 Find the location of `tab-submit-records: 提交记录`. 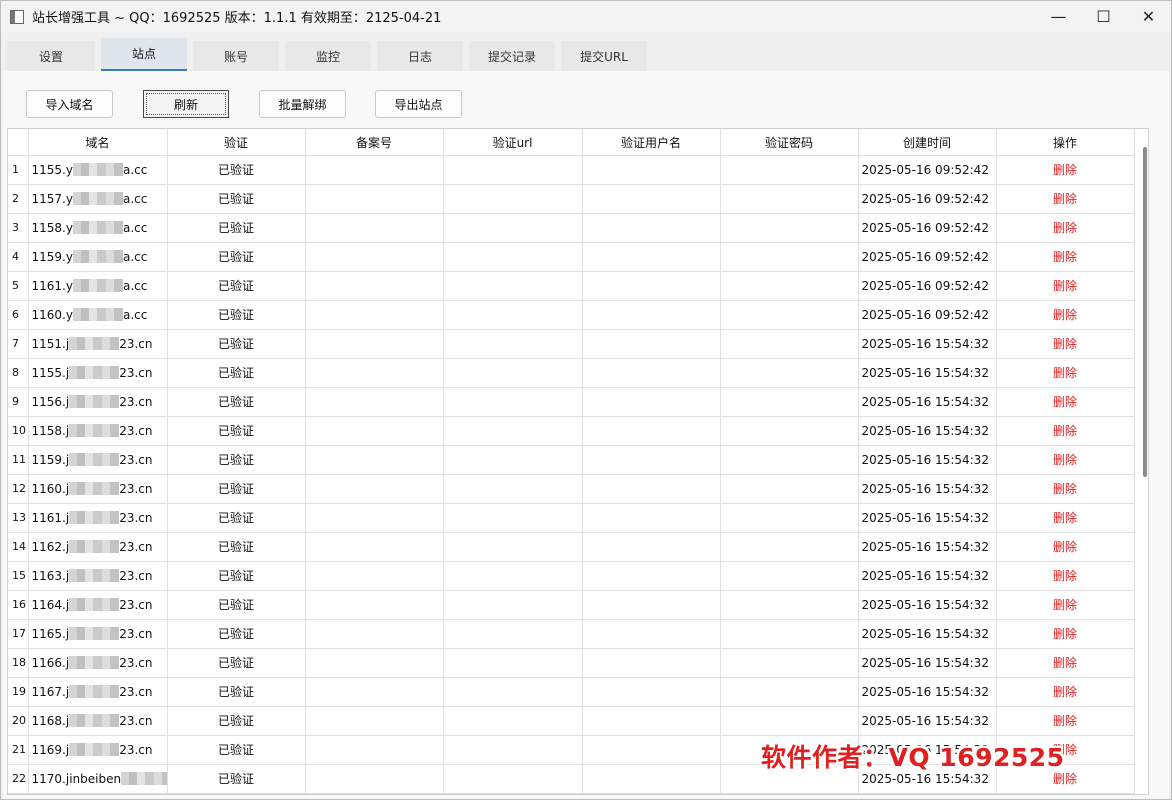

tab-submit-records: 提交记录 is located at coordinates (512, 56).